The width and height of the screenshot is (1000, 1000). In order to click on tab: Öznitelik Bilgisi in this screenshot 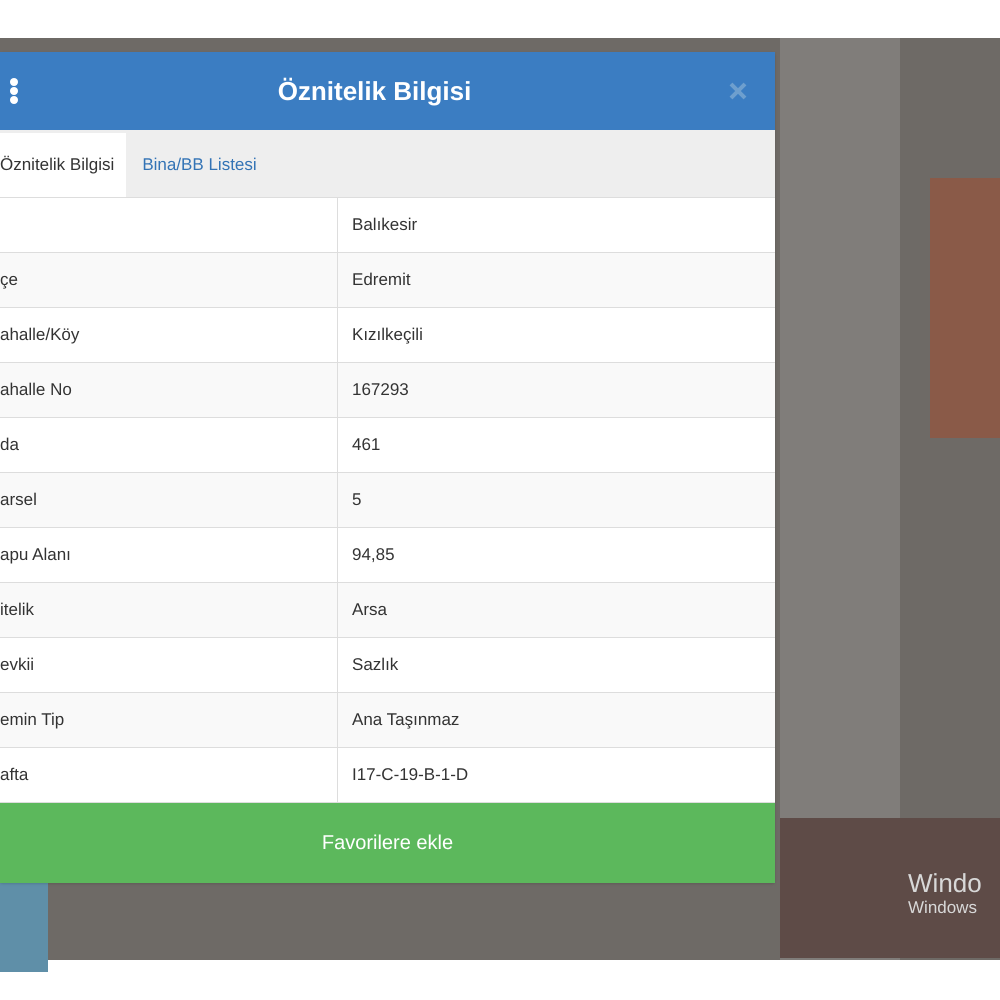, I will do `click(63, 165)`.